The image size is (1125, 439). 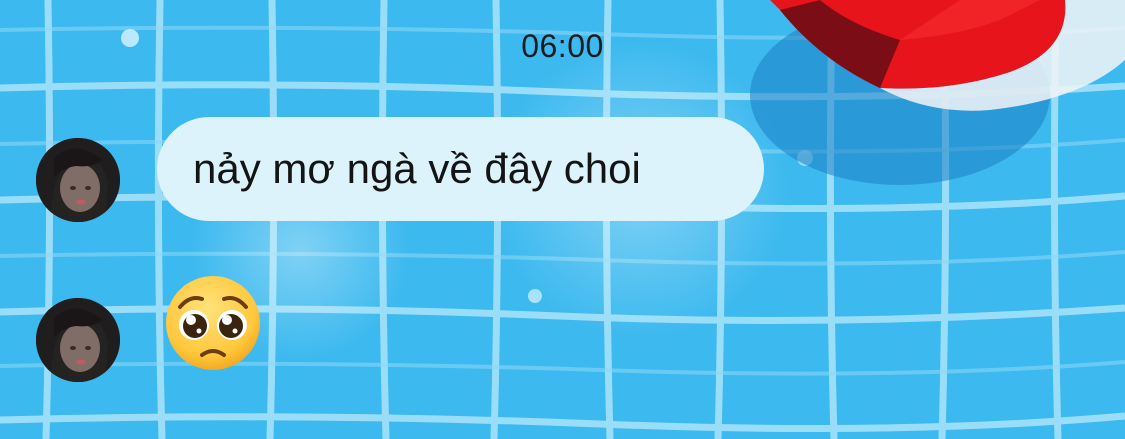 What do you see at coordinates (562, 46) in the screenshot?
I see `message-timestamp: 06:00` at bounding box center [562, 46].